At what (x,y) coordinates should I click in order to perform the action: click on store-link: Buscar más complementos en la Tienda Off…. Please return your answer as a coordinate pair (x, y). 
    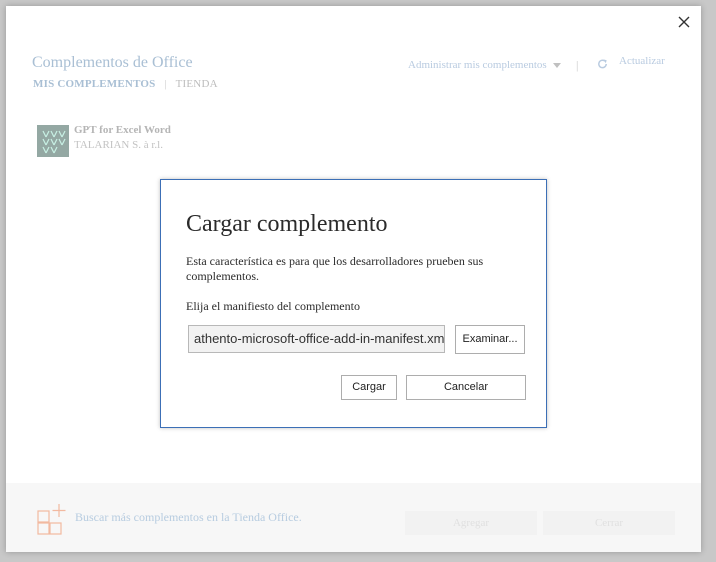
    Looking at the image, I should click on (188, 517).